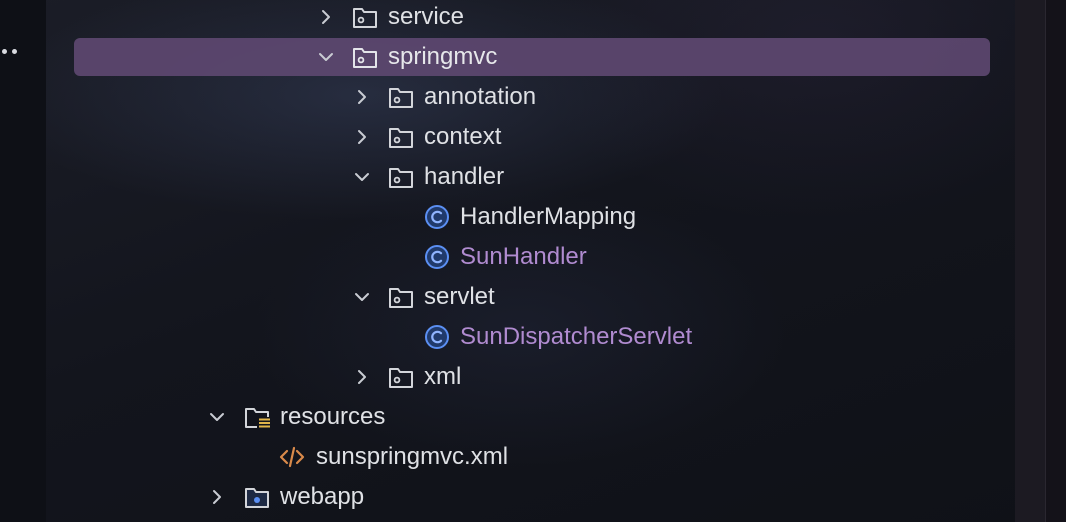  I want to click on web-folder-icon, so click(257, 498).